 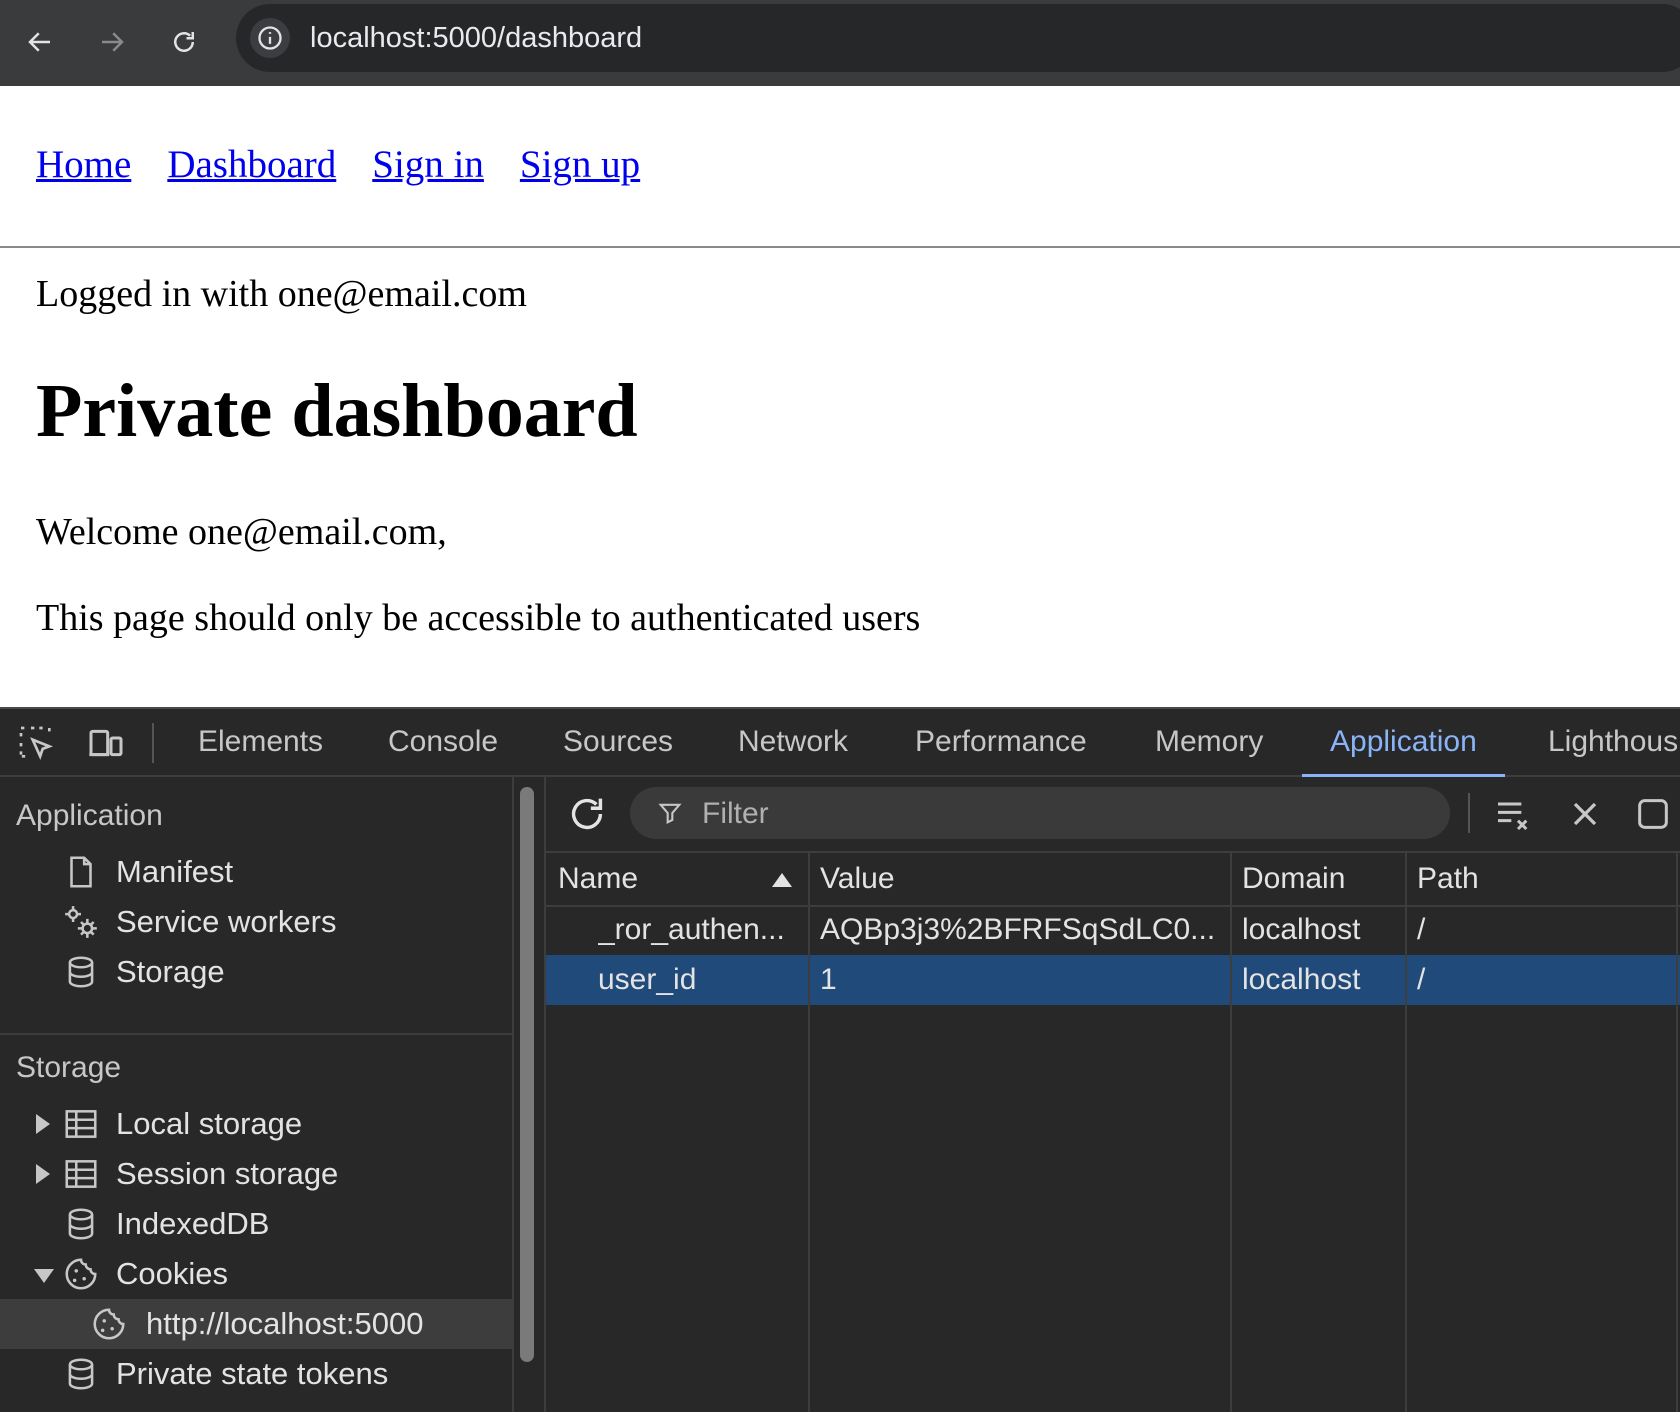 I want to click on clear-all-cookies-button, so click(x=1513, y=814).